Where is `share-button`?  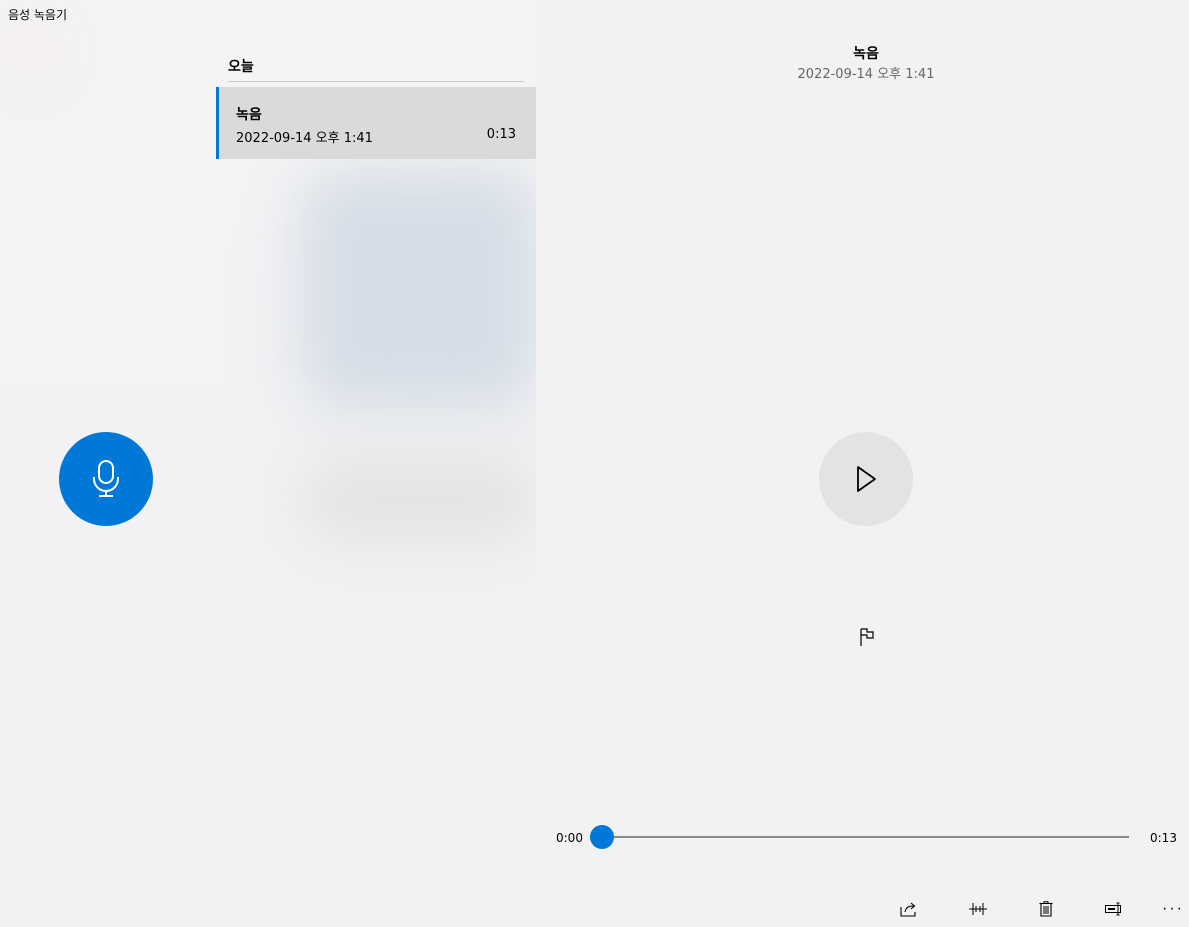 share-button is located at coordinates (909, 909).